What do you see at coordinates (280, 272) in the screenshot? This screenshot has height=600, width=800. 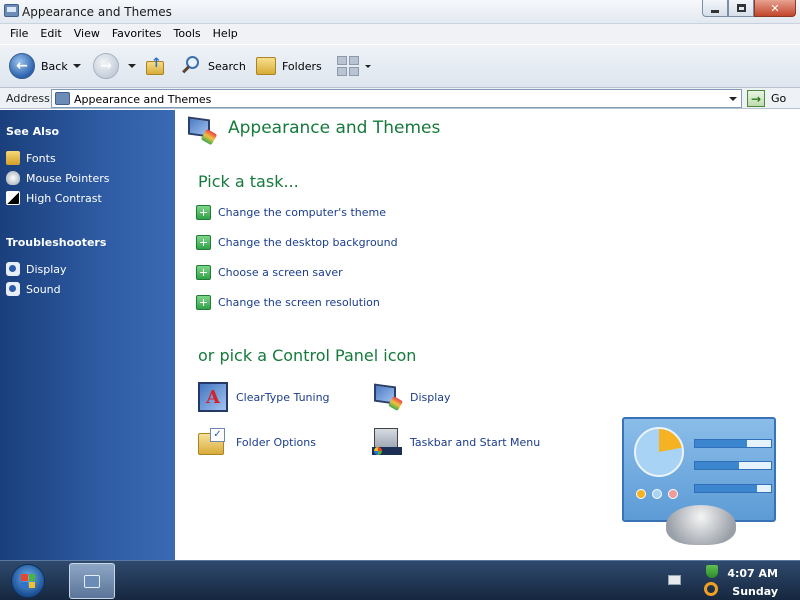 I see `task-label: Choose a screen saver` at bounding box center [280, 272].